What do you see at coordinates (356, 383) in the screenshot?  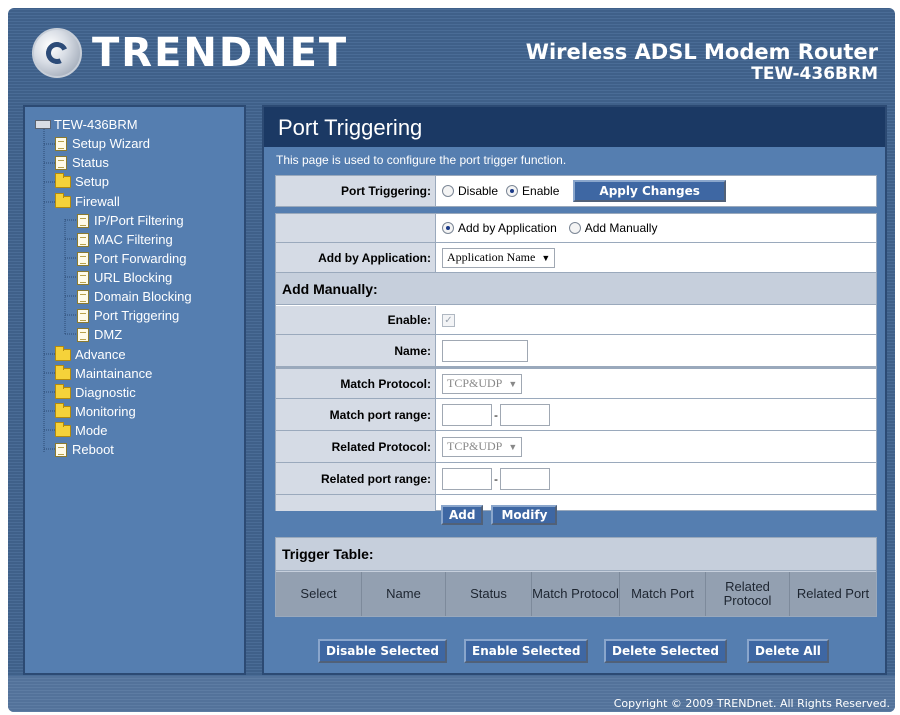 I see `match-protocol-label: Match Protocol:` at bounding box center [356, 383].